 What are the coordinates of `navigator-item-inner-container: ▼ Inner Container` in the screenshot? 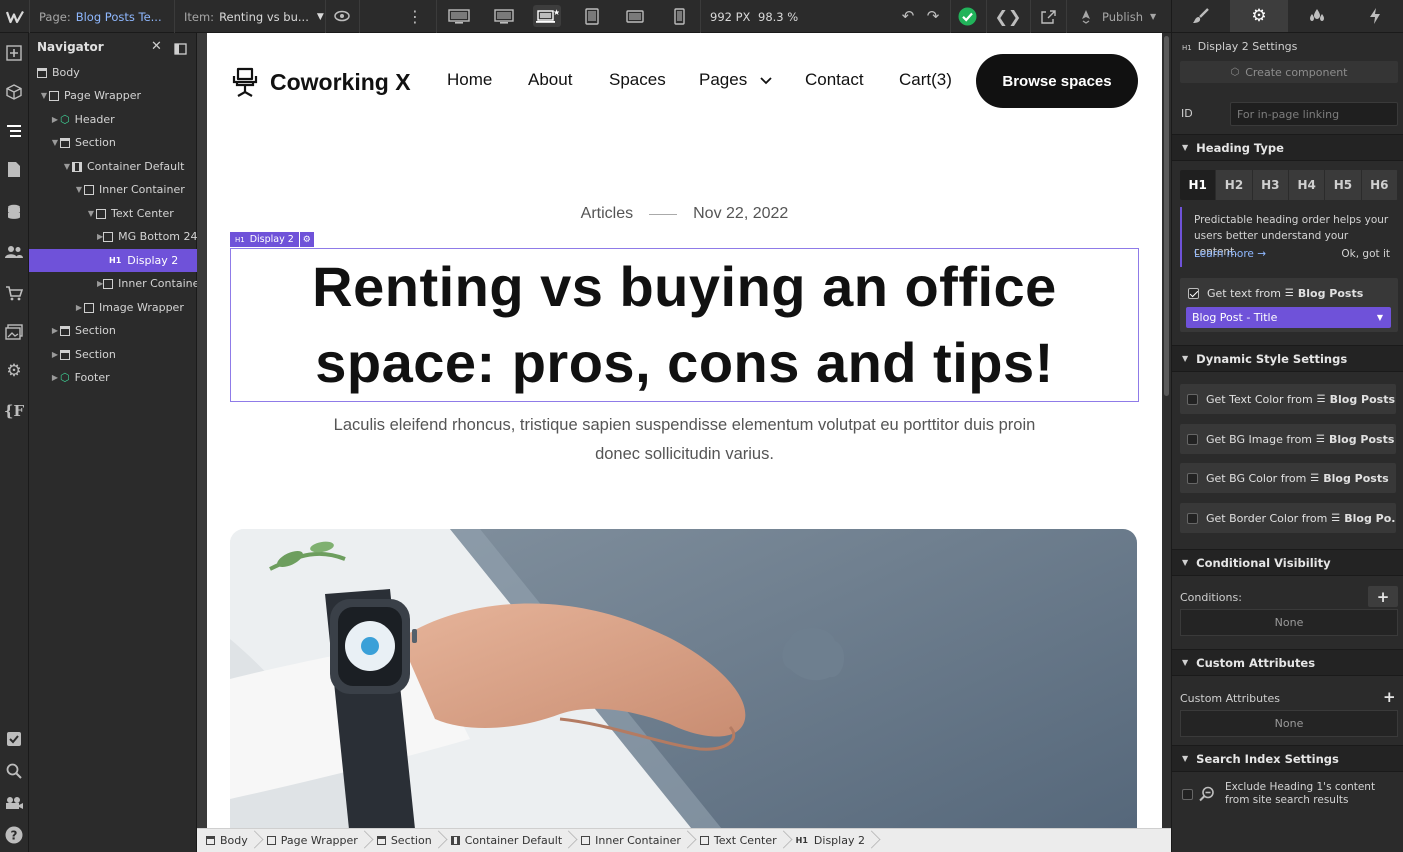 It's located at (113, 189).